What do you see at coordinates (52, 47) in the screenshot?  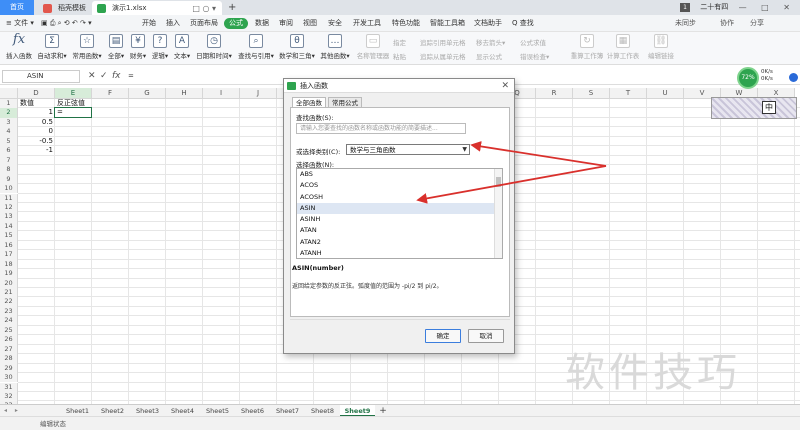 I see `autosum-button: Σ 自动求和▾` at bounding box center [52, 47].